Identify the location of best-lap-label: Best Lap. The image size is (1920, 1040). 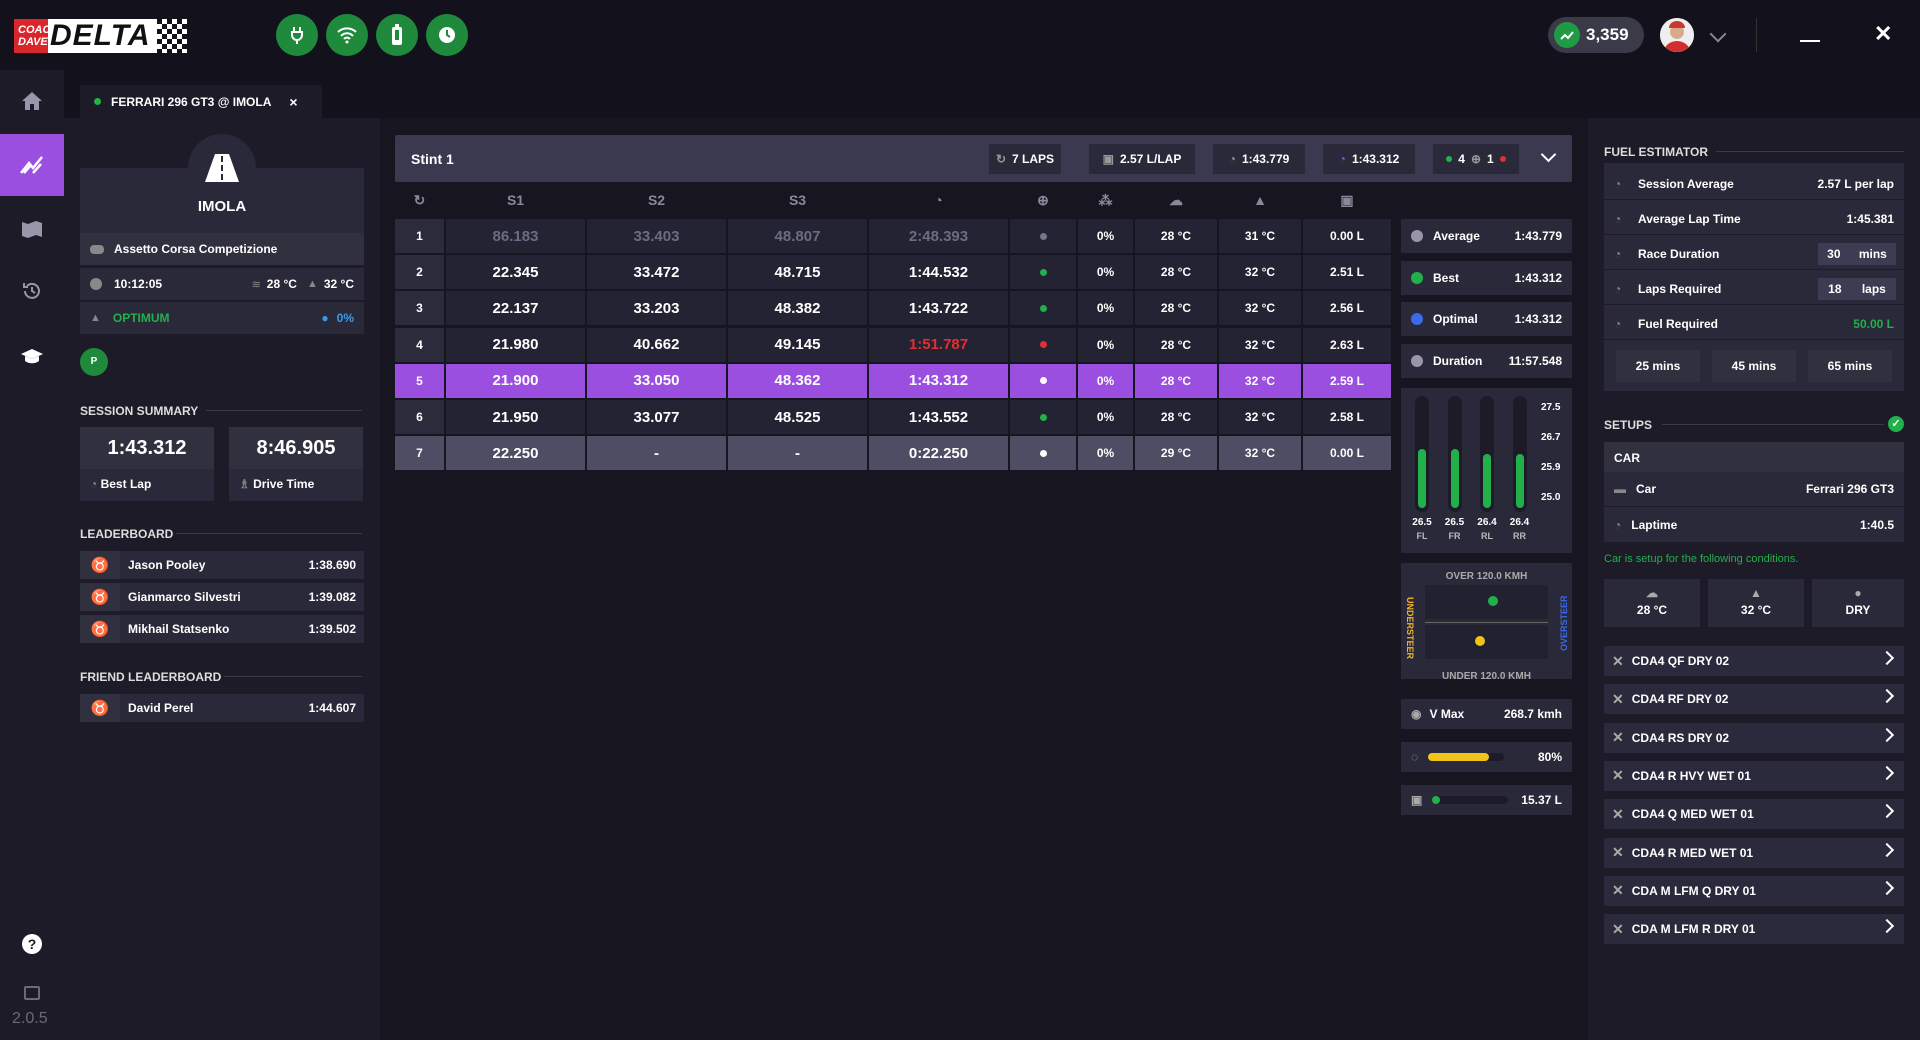
(126, 484).